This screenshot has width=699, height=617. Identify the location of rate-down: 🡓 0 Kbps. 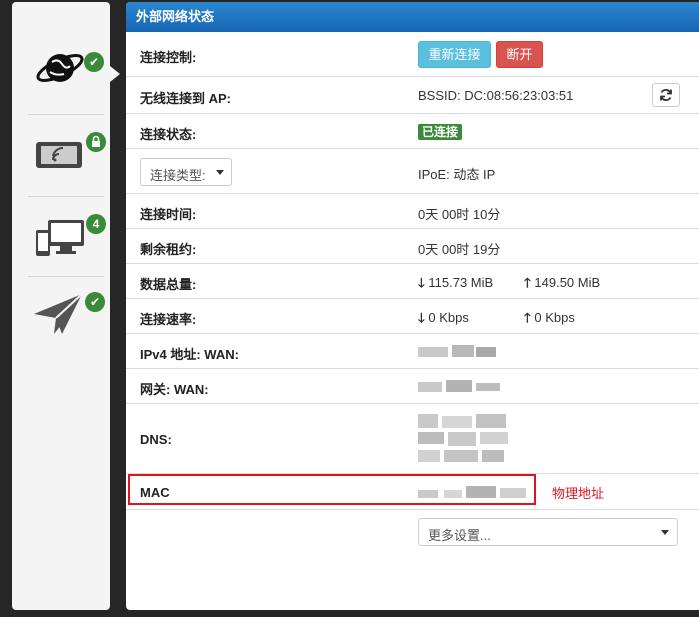
(443, 320).